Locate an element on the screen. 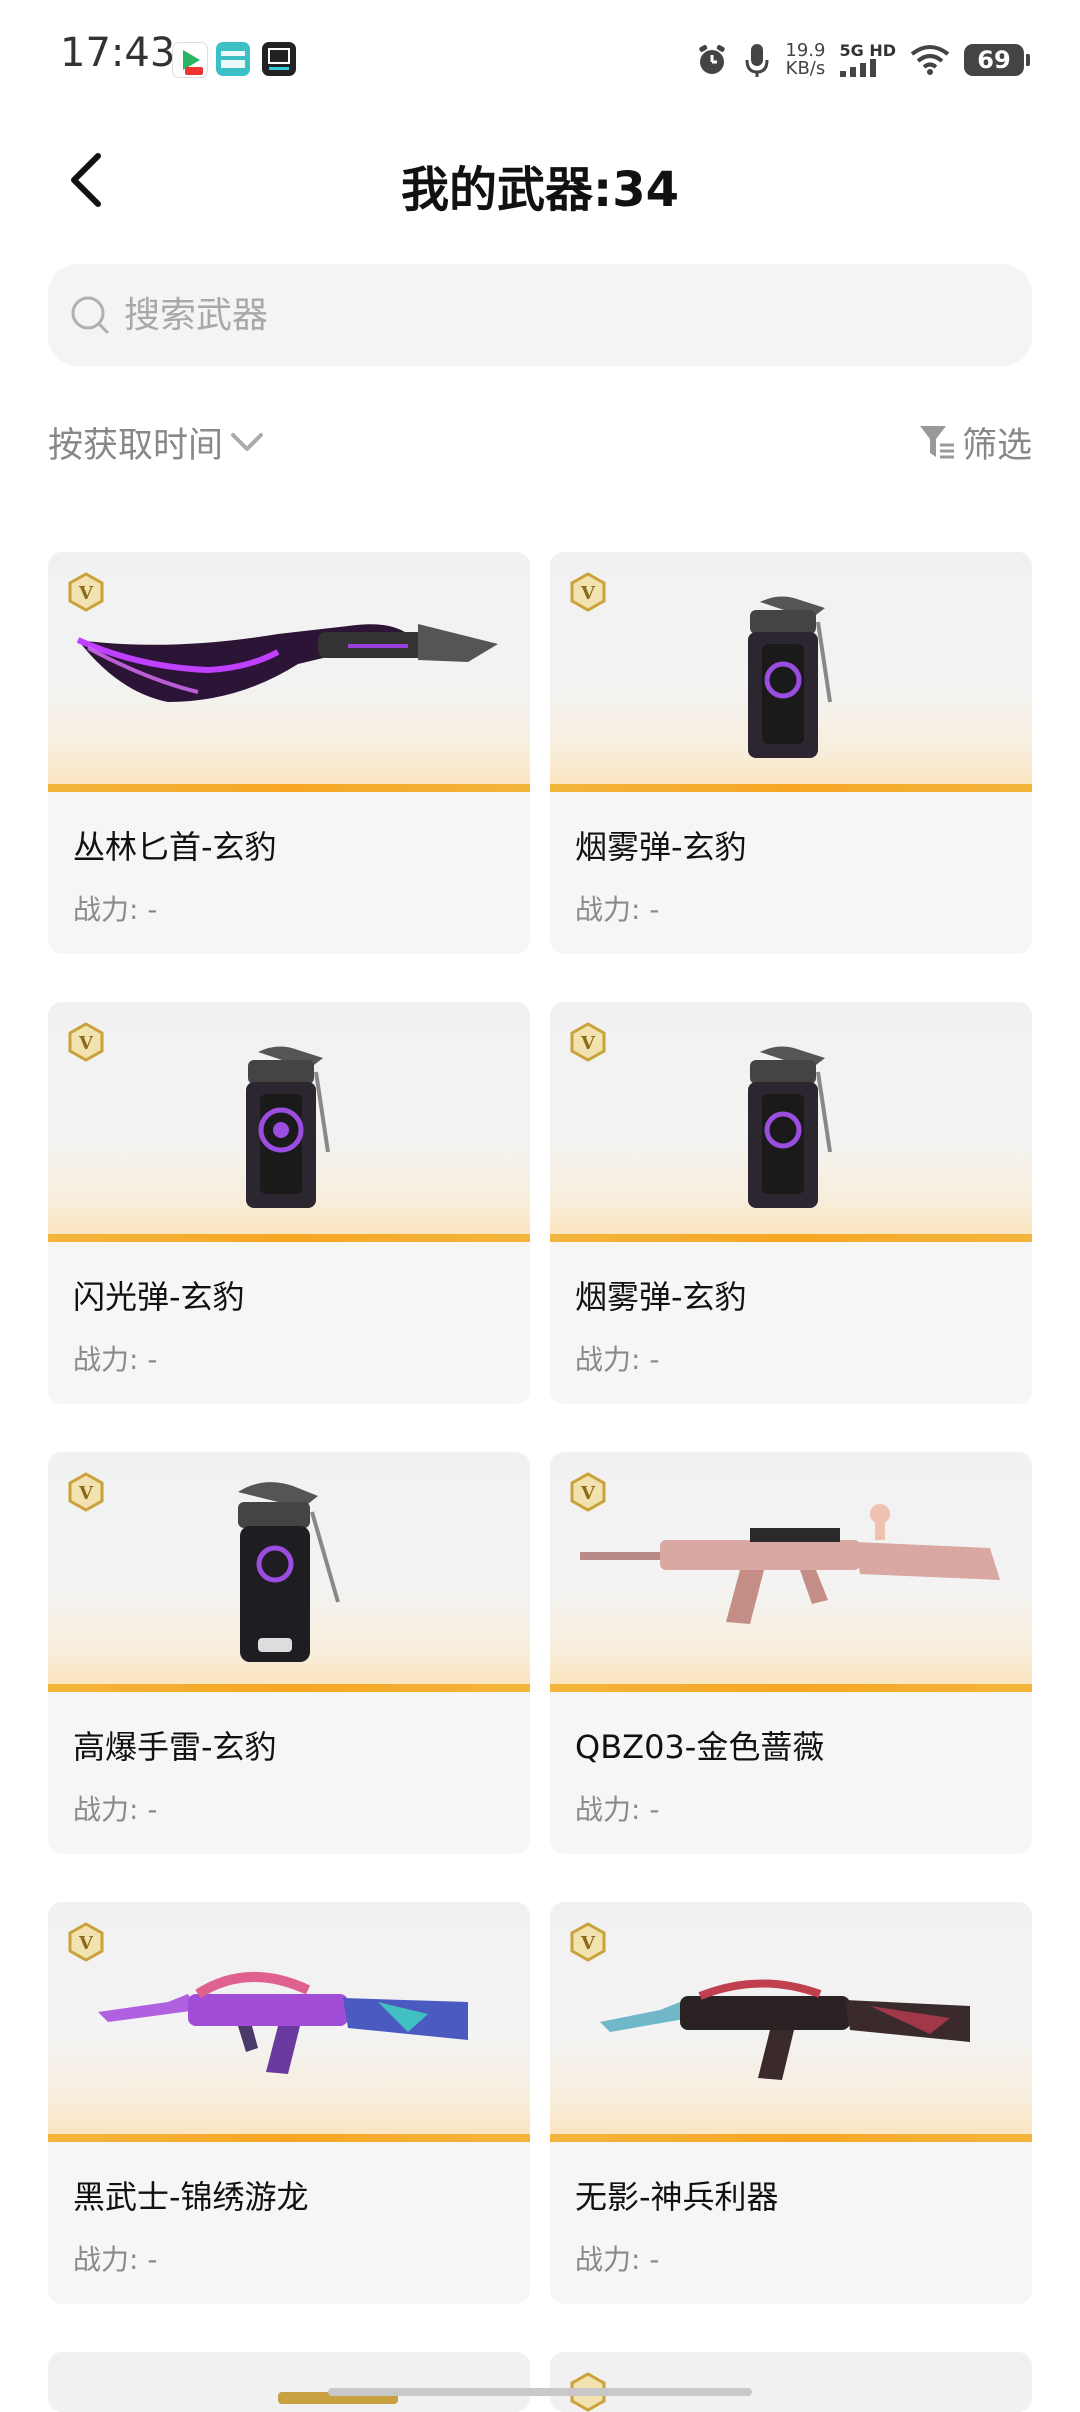 The image size is (1080, 2412). weapon-card: V QBZ03-金色蔷薇 战力: - is located at coordinates (791, 1653).